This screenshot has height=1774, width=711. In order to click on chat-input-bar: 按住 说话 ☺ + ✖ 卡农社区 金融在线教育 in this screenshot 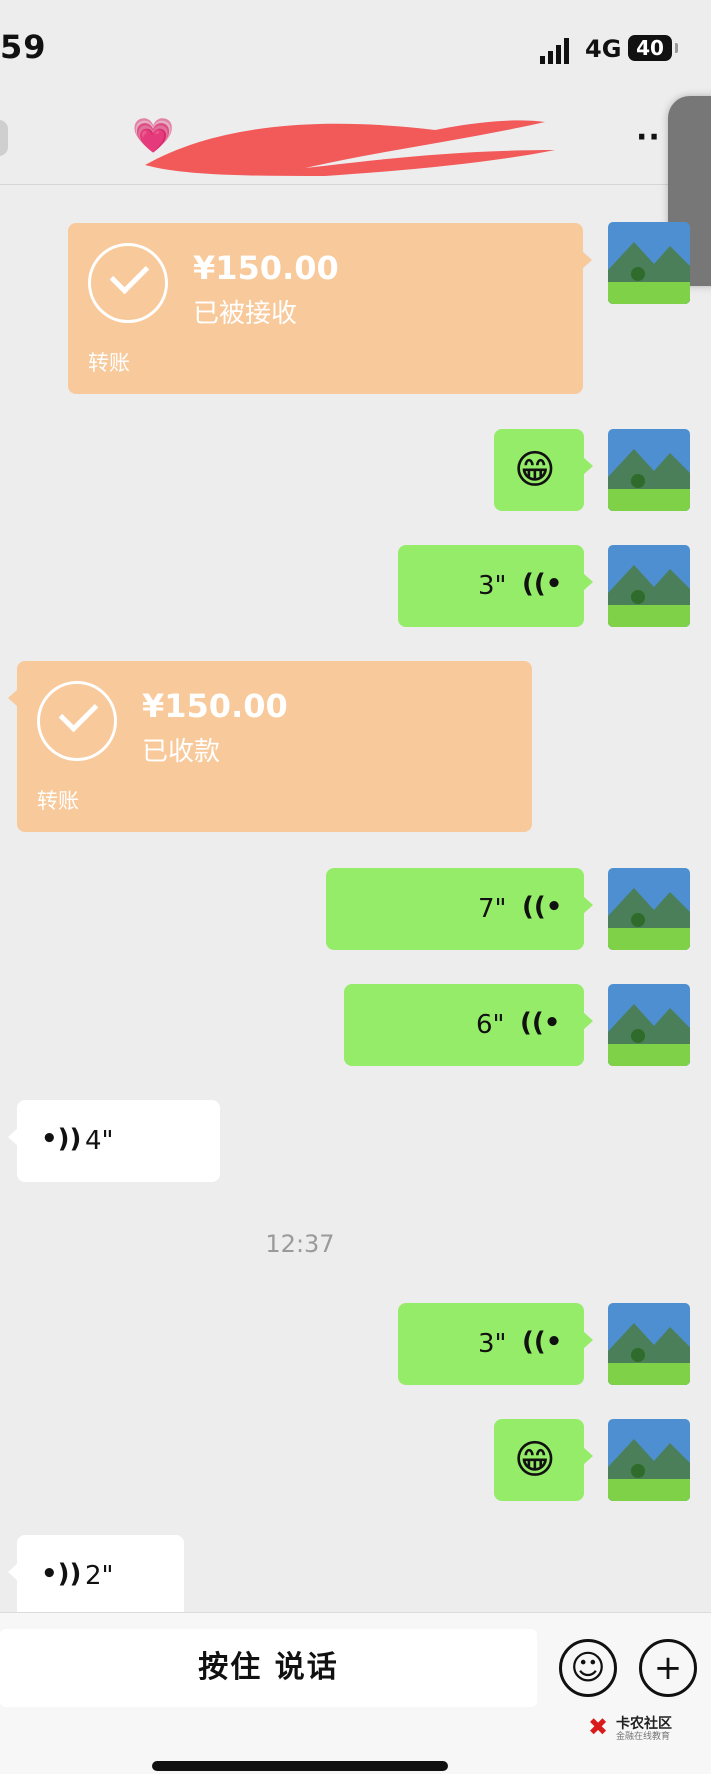, I will do `click(355, 1693)`.